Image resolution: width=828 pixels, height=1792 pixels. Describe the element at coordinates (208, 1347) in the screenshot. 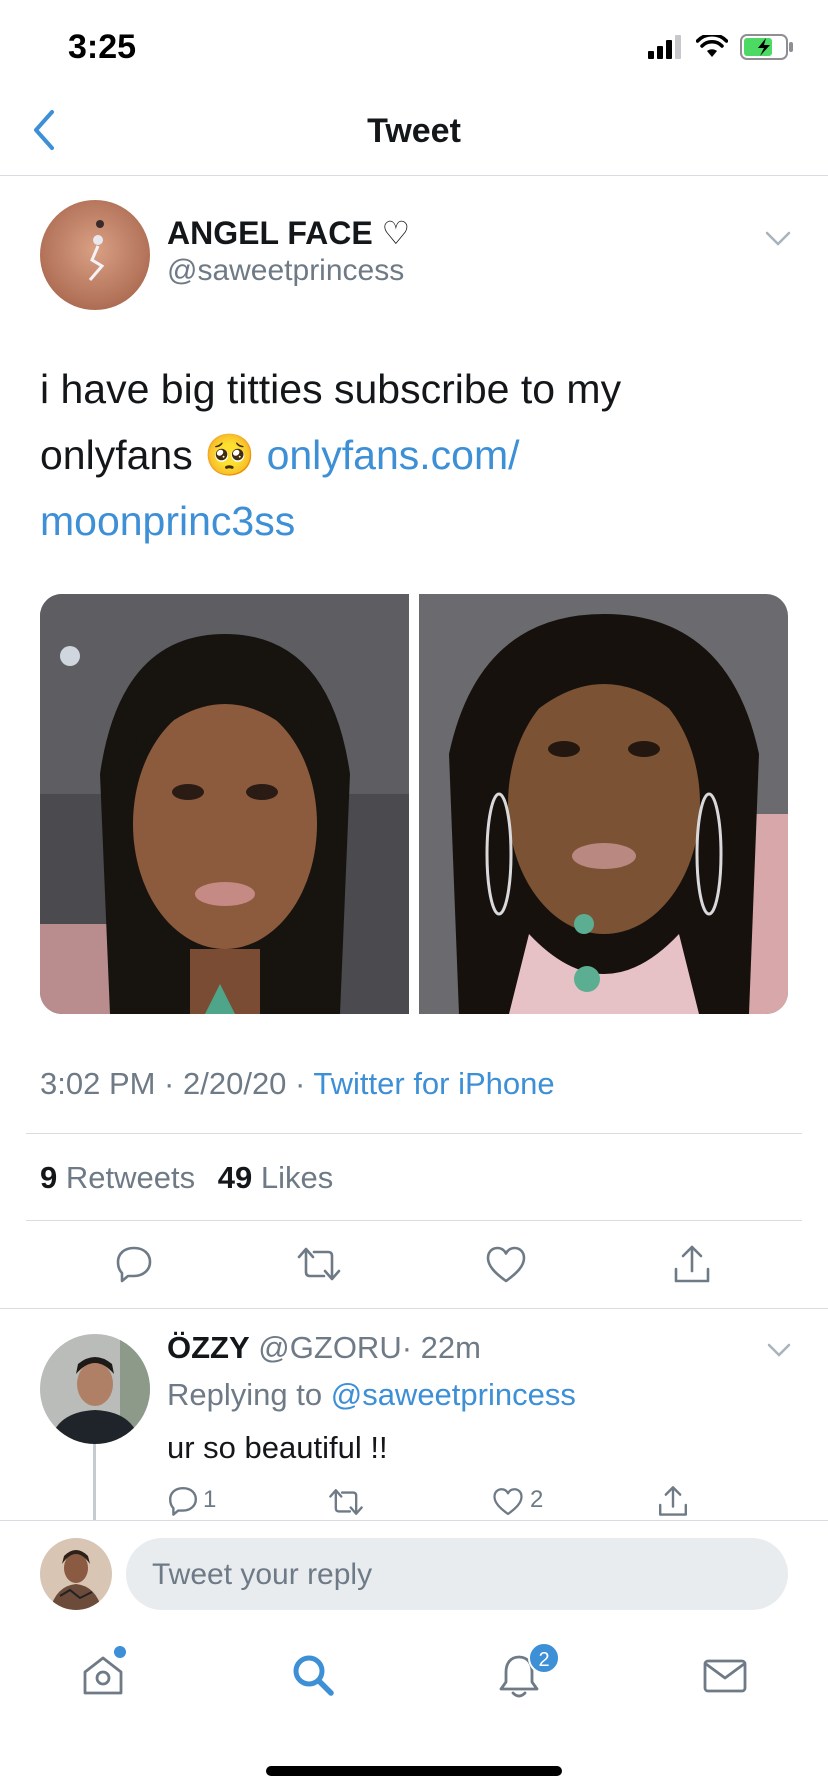

I see `reply-author-name: ÖZZY` at that location.